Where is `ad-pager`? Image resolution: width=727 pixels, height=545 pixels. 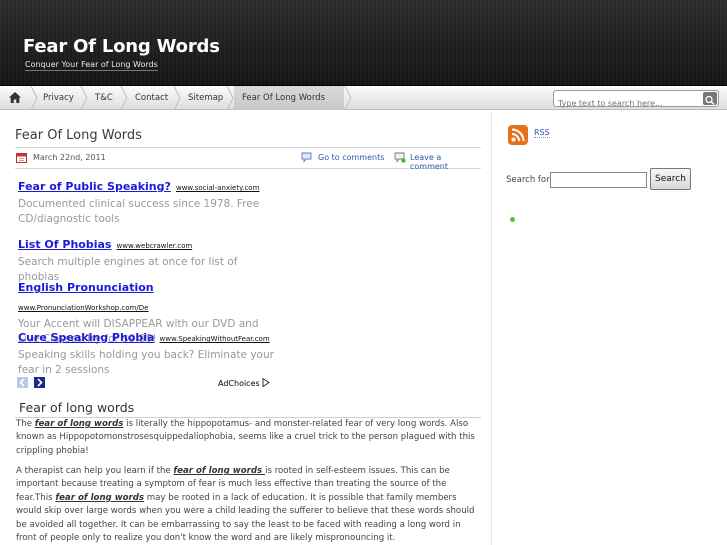
ad-pager is located at coordinates (31, 386).